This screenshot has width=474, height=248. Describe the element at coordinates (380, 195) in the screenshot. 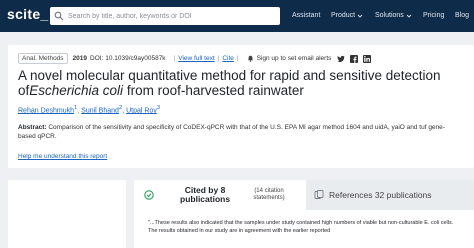

I see `references-count: References 32 publications` at that location.